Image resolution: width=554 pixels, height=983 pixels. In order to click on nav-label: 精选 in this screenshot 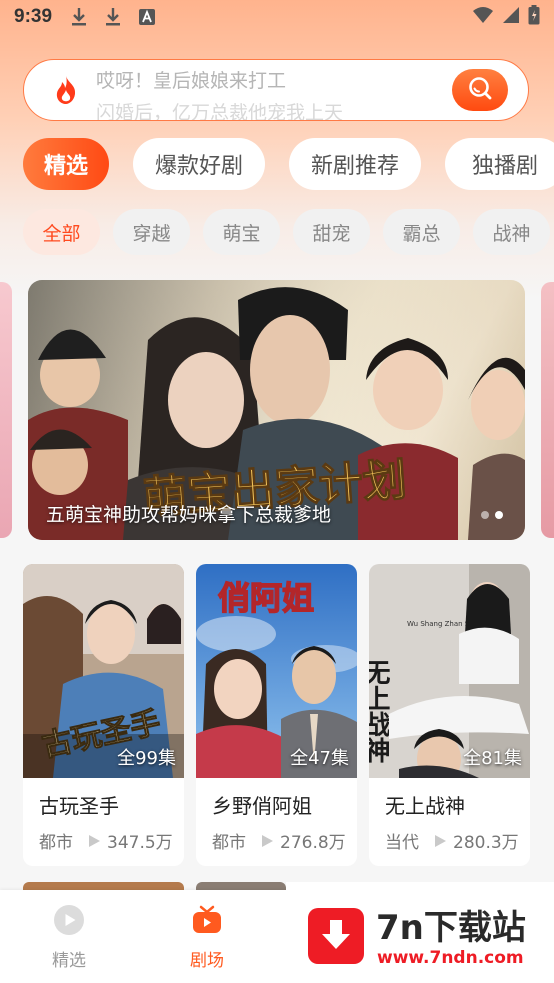, I will do `click(69, 961)`.